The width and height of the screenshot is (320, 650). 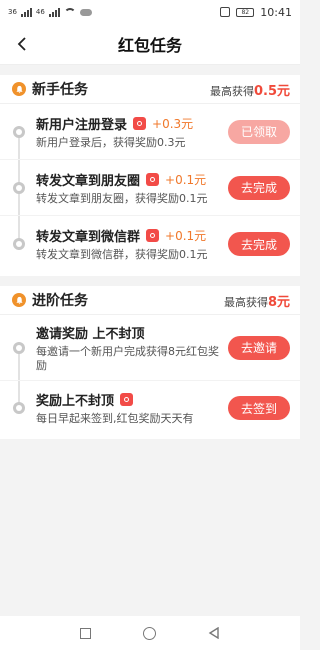 I want to click on back-arrow-icon, so click(x=21, y=44).